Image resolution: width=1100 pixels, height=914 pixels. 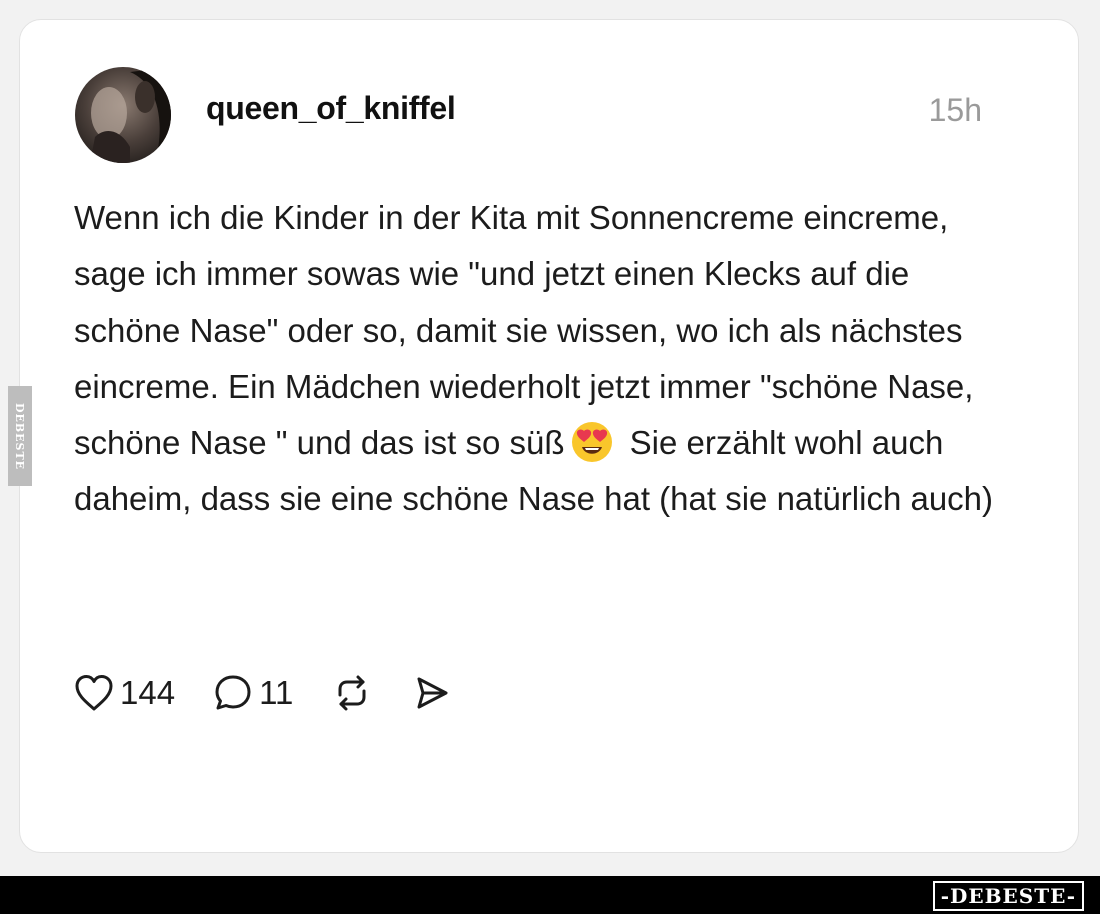 I want to click on share-button, so click(x=431, y=693).